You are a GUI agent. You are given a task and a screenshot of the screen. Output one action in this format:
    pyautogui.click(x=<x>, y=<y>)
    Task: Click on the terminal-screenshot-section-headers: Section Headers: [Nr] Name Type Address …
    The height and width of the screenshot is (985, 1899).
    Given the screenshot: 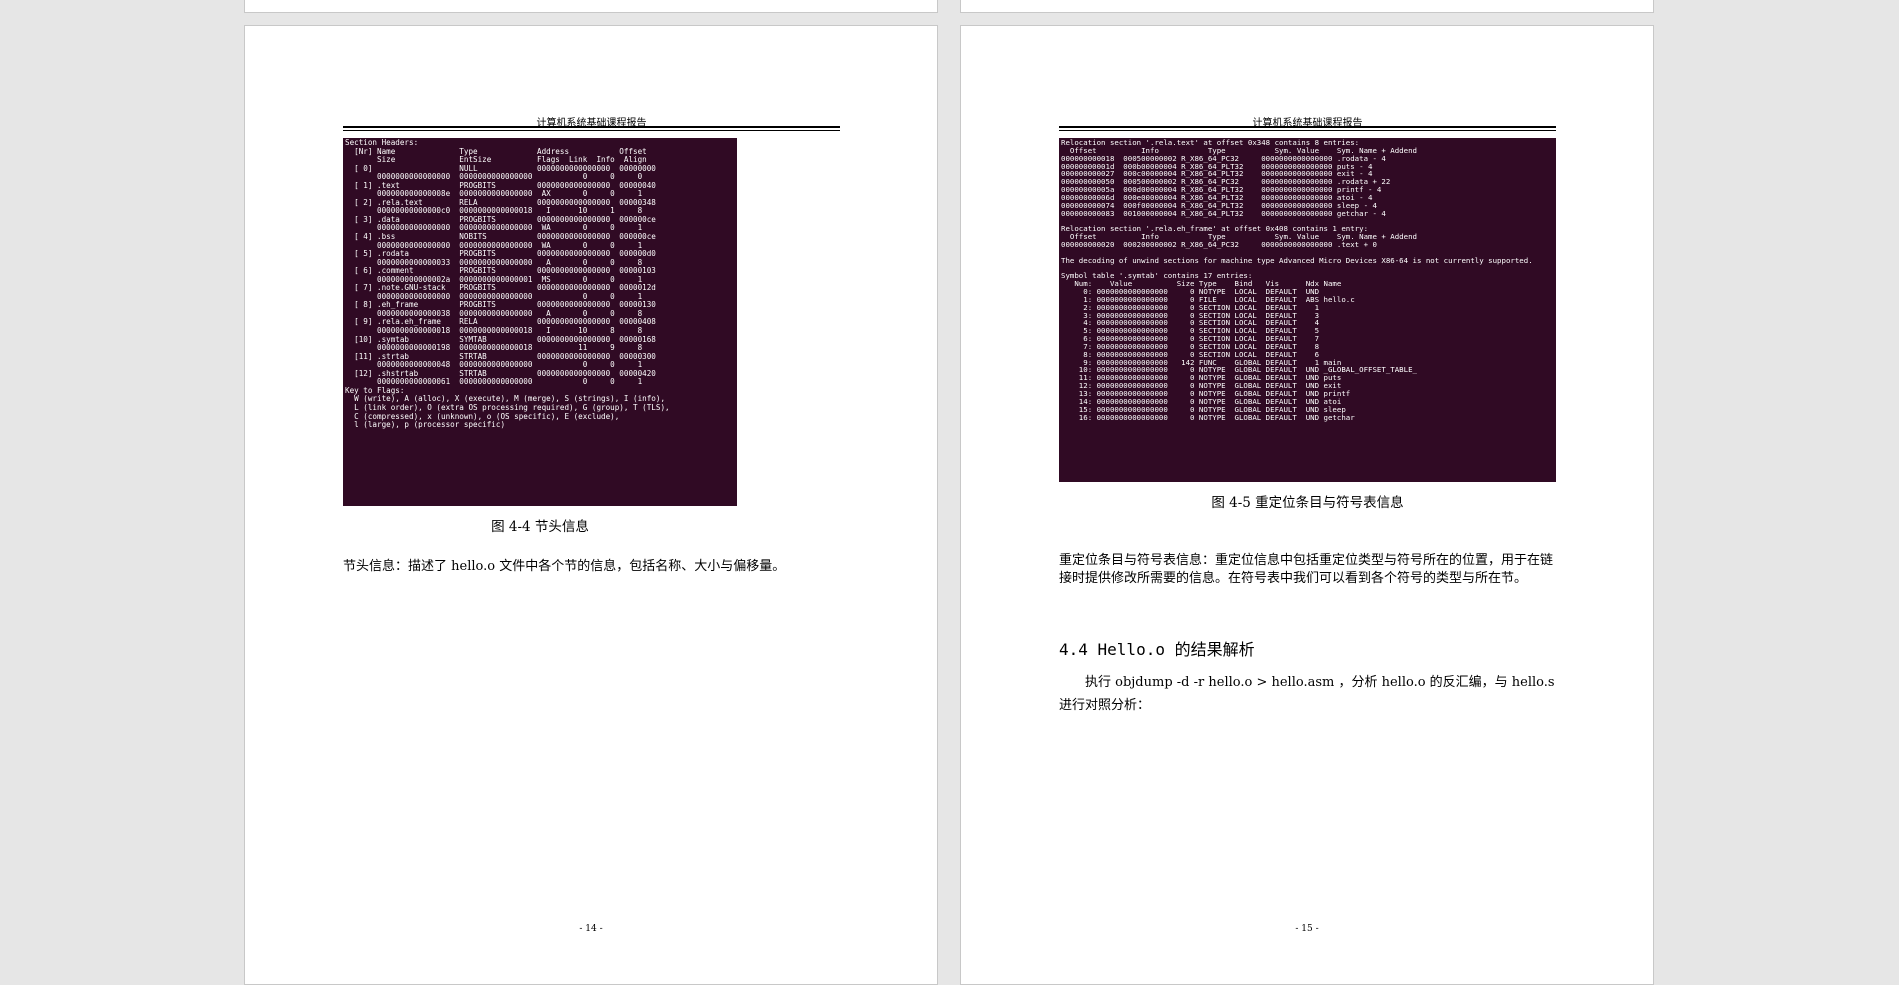 What is the action you would take?
    pyautogui.click(x=540, y=322)
    